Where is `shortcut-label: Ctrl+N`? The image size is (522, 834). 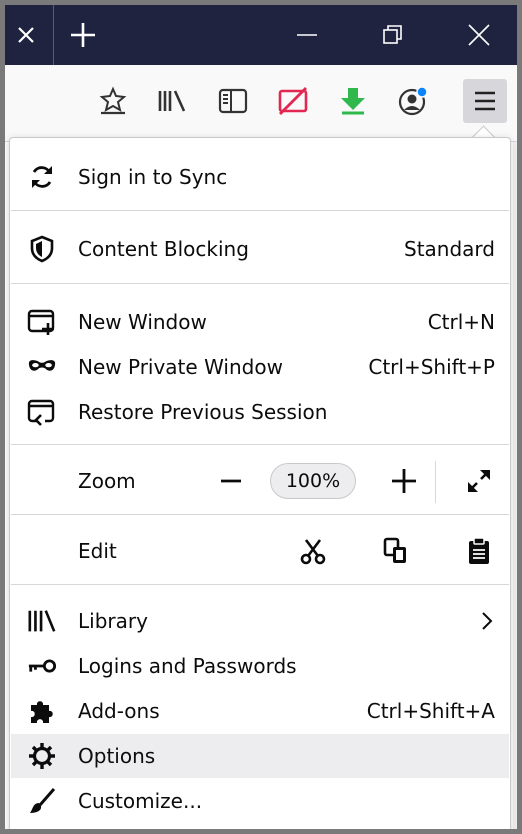
shortcut-label: Ctrl+N is located at coordinates (461, 322).